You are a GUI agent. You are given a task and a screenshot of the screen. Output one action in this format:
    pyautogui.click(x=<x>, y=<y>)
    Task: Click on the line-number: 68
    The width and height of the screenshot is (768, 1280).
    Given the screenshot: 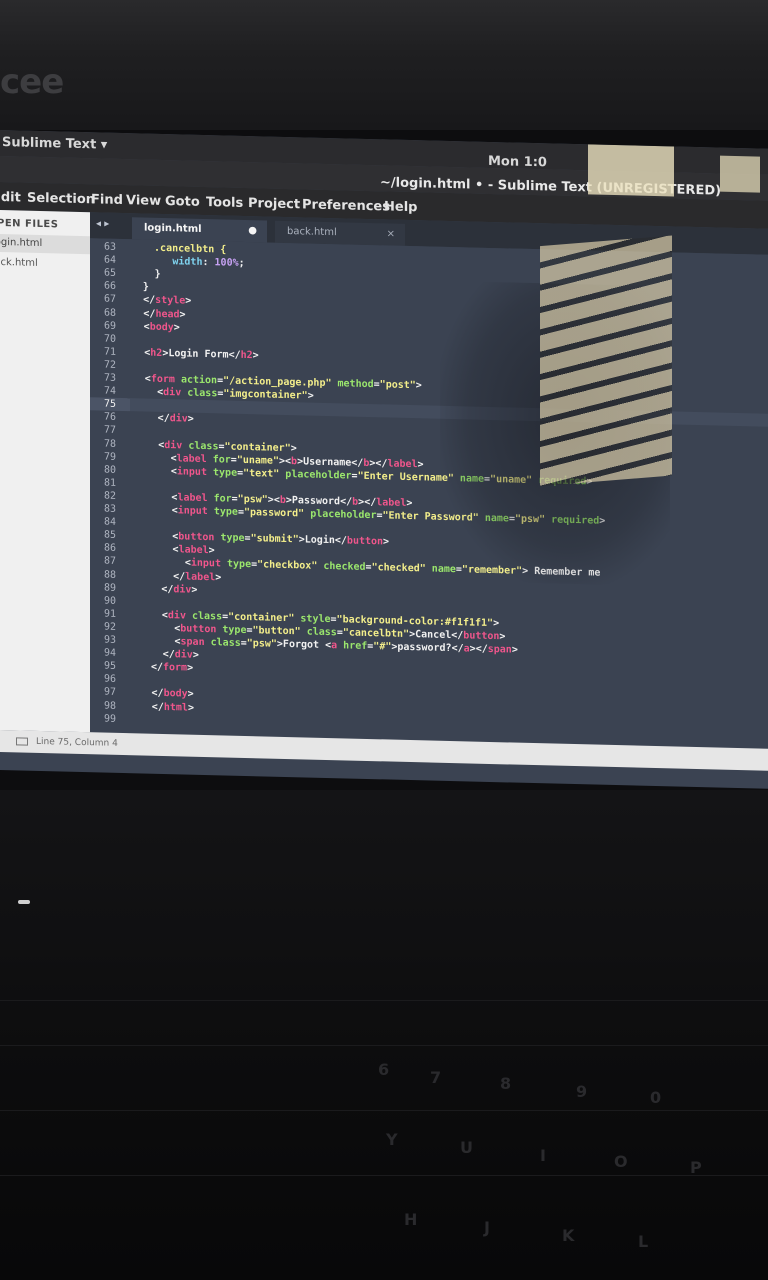 What is the action you would take?
    pyautogui.click(x=110, y=313)
    